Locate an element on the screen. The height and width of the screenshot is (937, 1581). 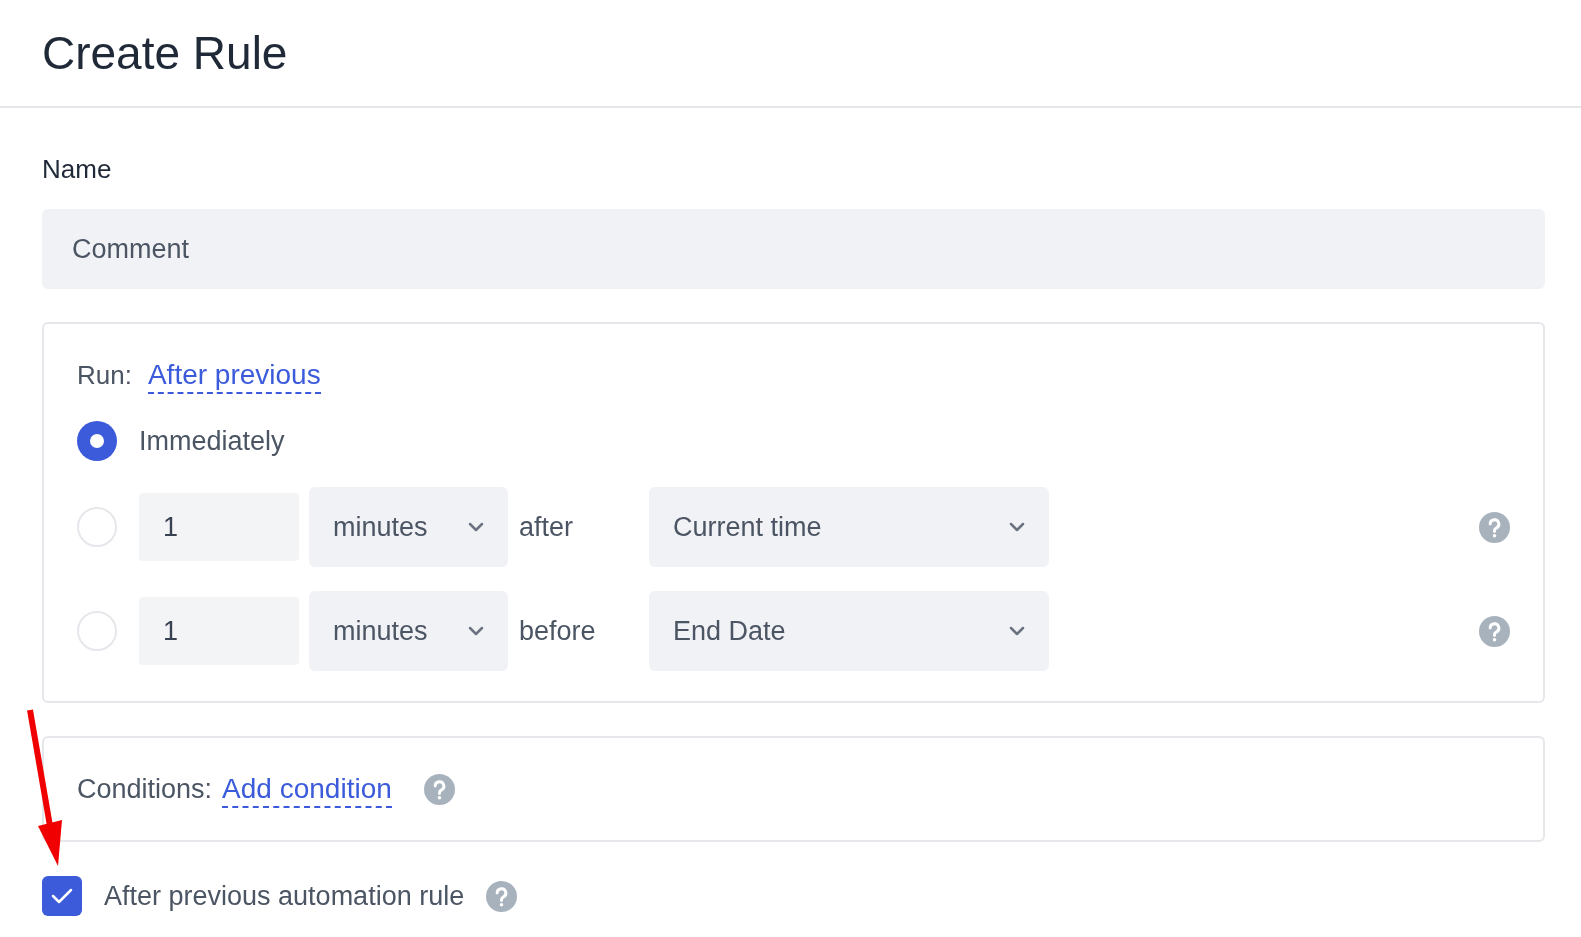
anchor-dropdown: End Date is located at coordinates (849, 631).